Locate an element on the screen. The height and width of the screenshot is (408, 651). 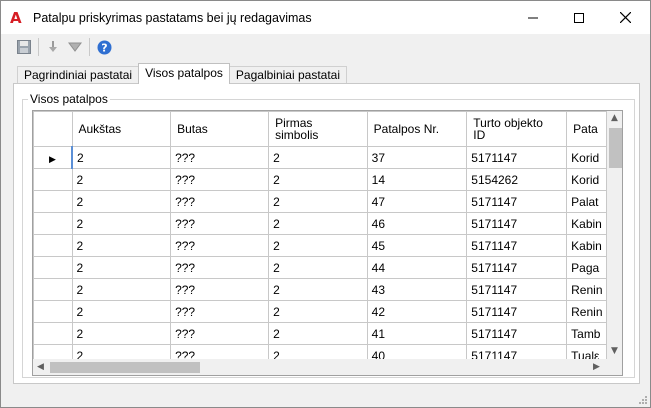
scroll-down-icon: ▼ is located at coordinates (614, 351).